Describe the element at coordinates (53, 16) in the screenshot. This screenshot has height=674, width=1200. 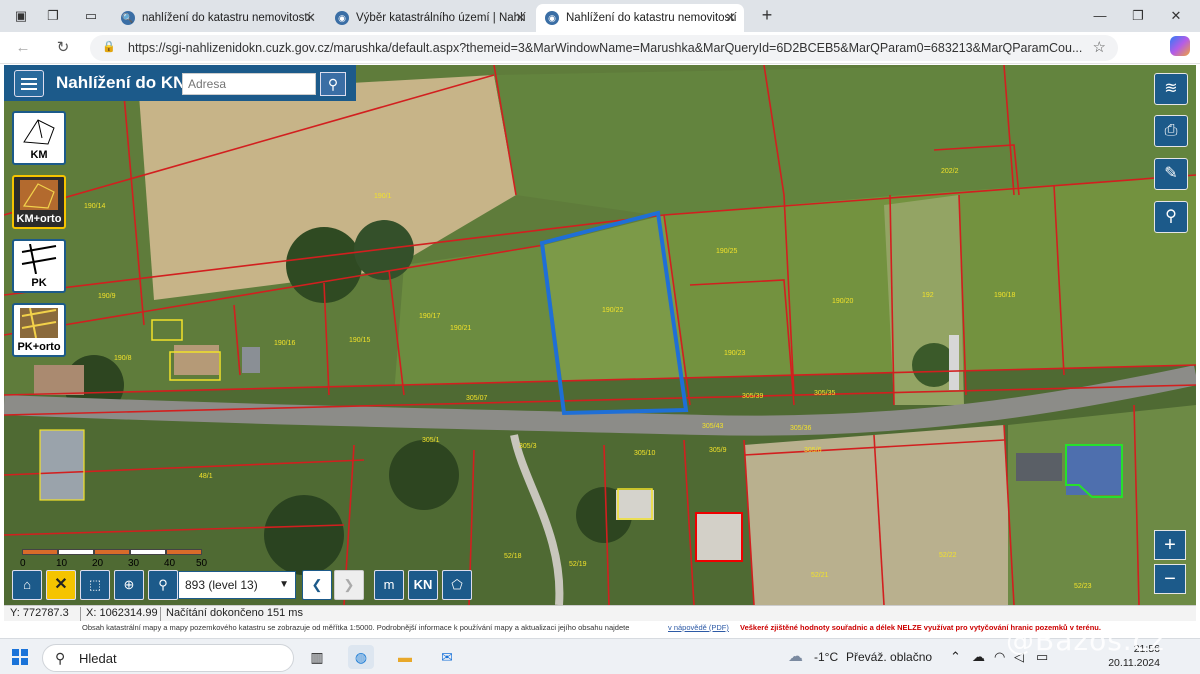
I see `collections-icon: ❐` at that location.